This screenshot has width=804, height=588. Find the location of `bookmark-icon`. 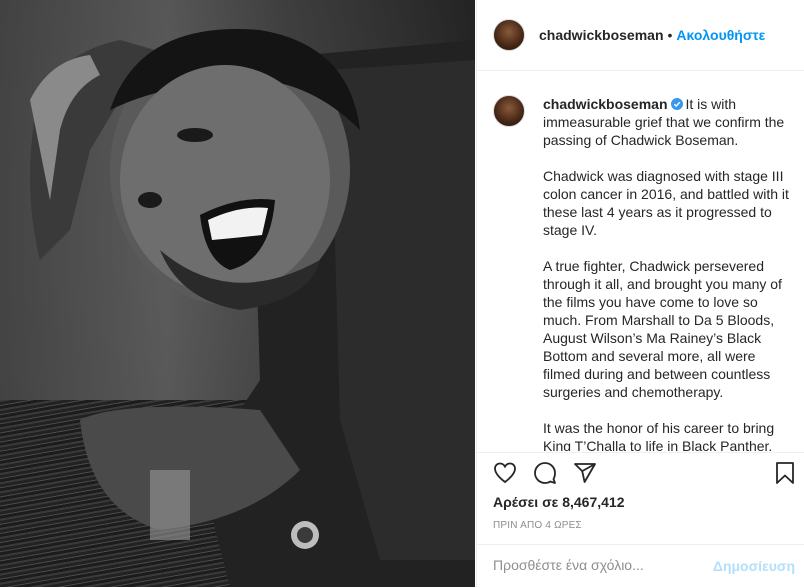

bookmark-icon is located at coordinates (785, 473).